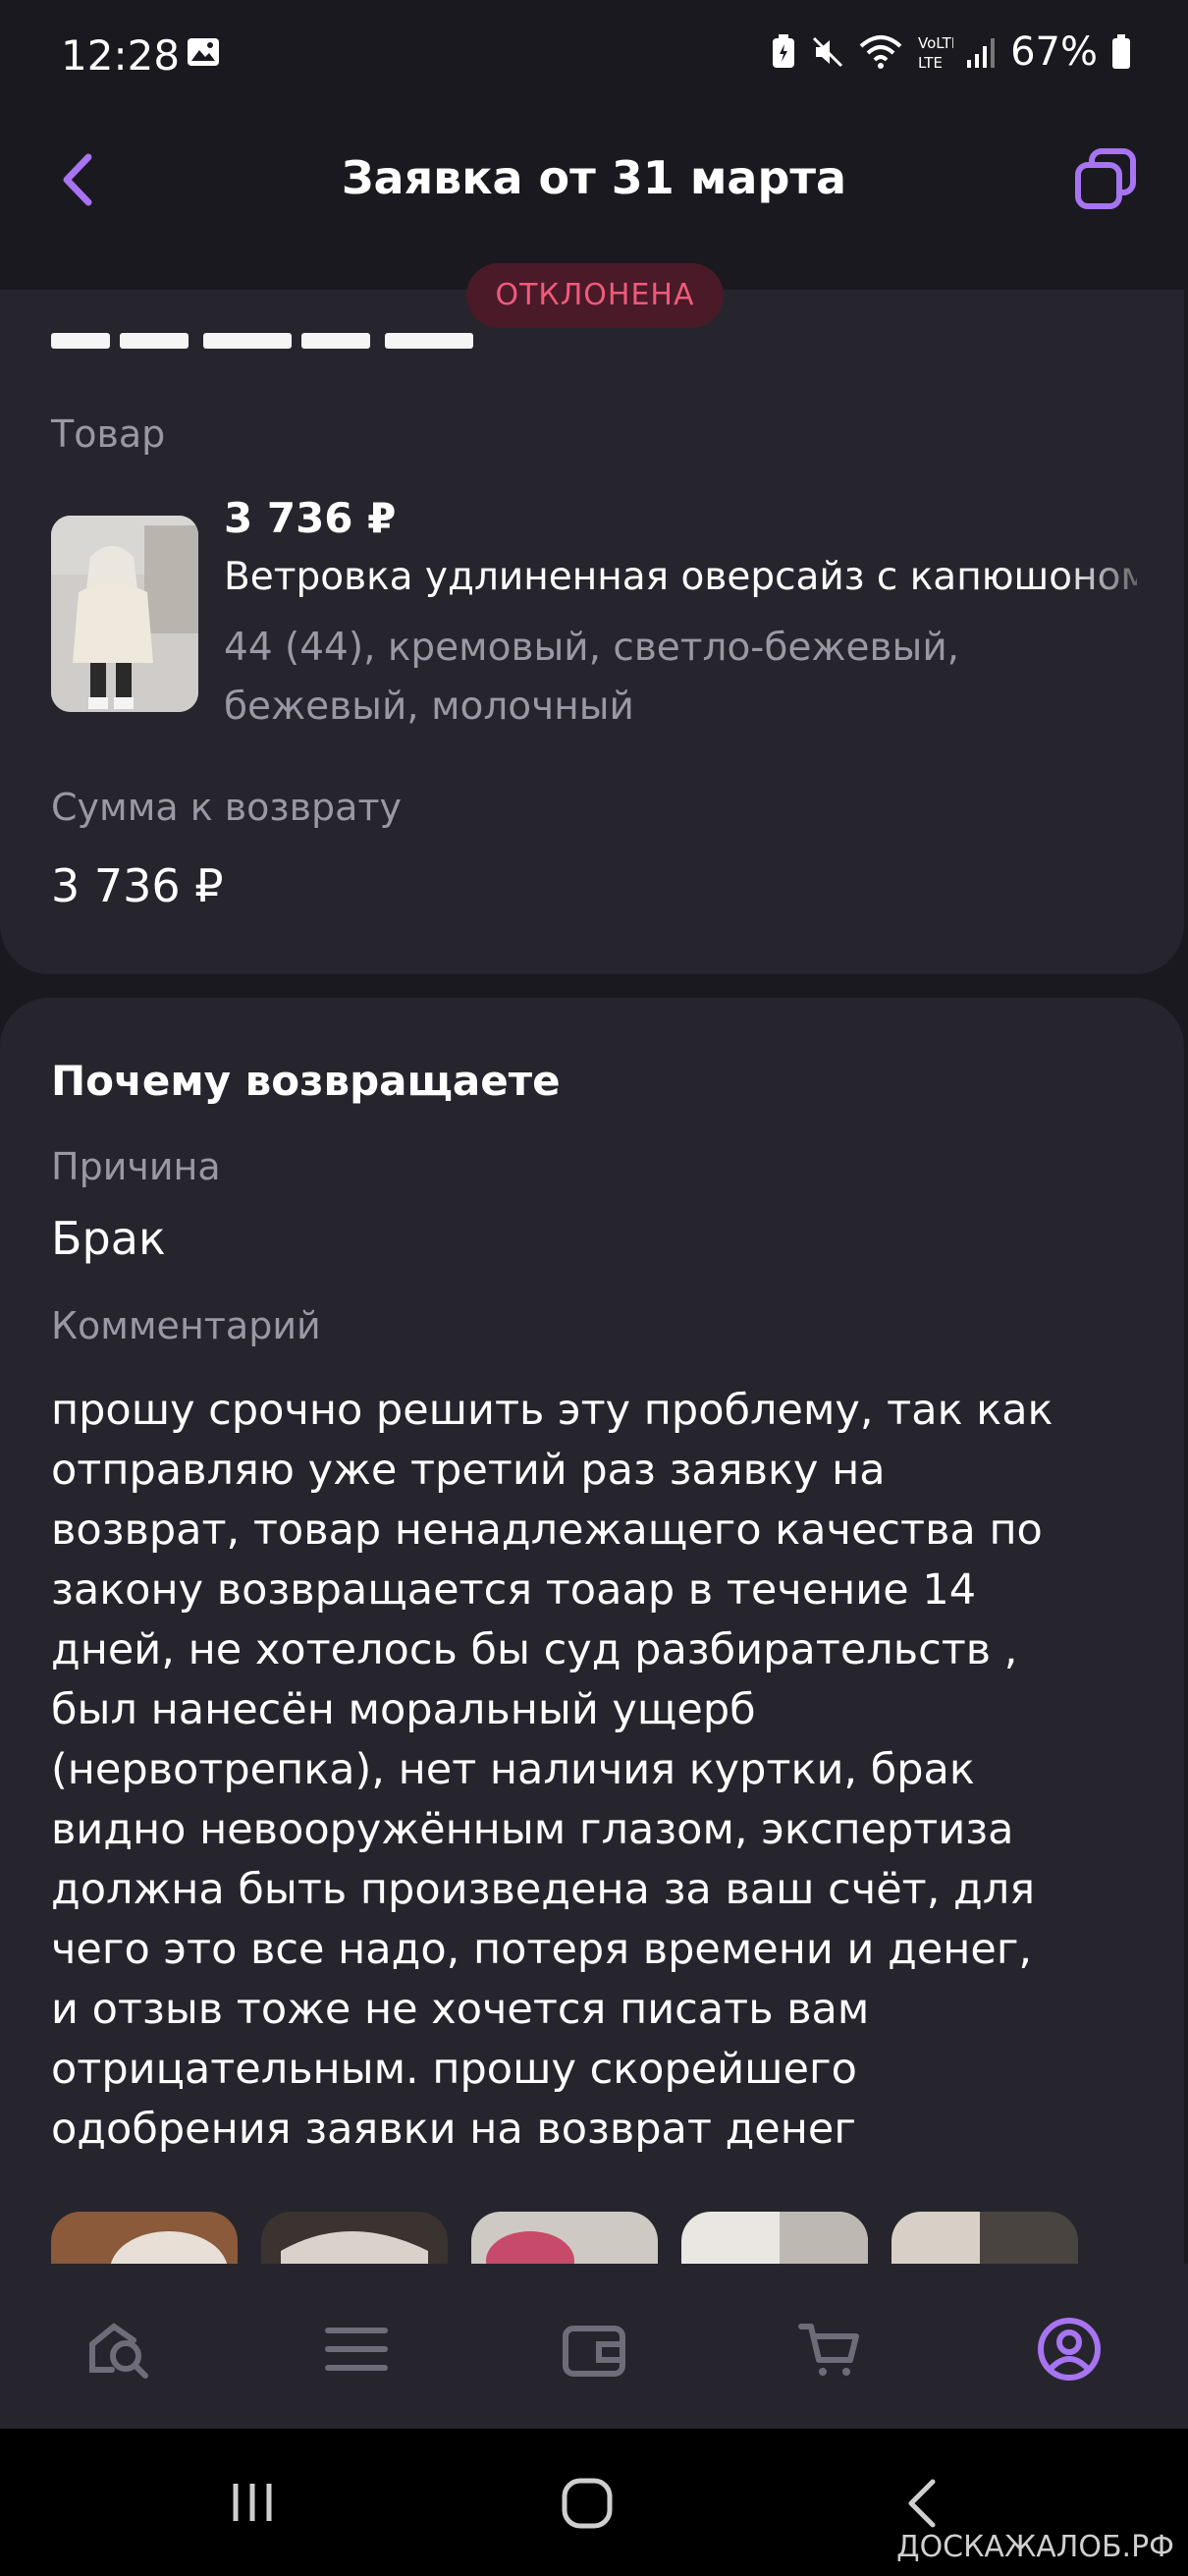 Image resolution: width=1188 pixels, height=2576 pixels. I want to click on app-header: Заявка от 31 марта, so click(594, 180).